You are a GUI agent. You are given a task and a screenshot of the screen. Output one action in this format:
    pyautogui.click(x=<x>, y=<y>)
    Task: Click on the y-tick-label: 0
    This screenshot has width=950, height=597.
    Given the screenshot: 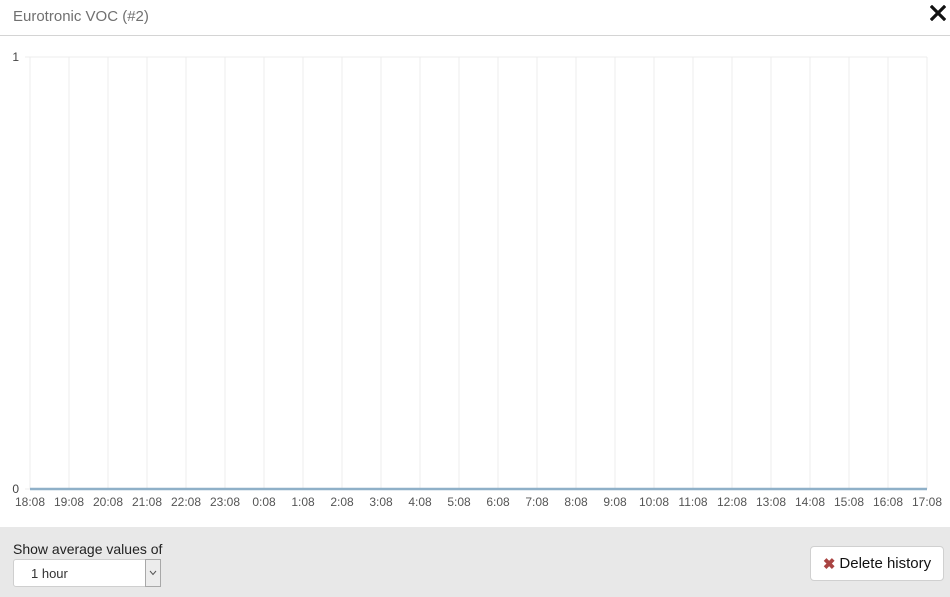 What is the action you would take?
    pyautogui.click(x=15, y=489)
    